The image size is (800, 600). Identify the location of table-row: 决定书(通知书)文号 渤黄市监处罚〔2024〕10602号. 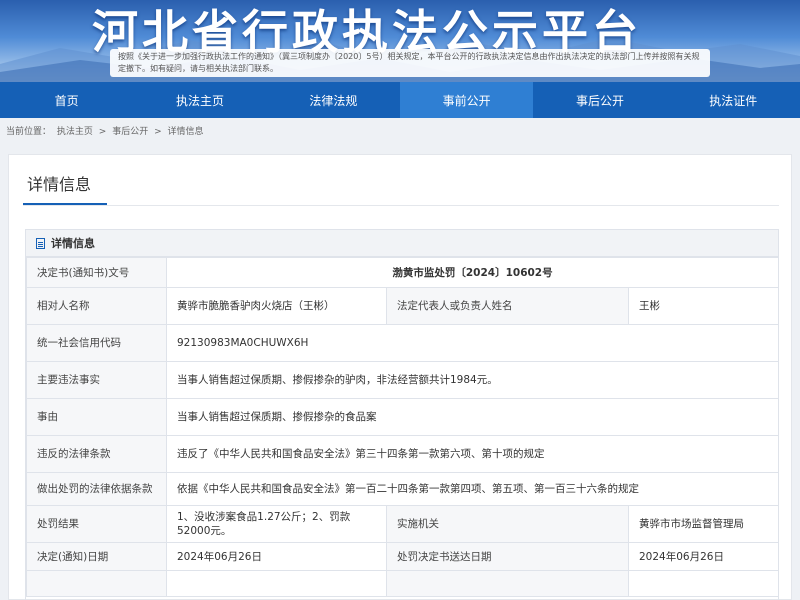
(402, 272).